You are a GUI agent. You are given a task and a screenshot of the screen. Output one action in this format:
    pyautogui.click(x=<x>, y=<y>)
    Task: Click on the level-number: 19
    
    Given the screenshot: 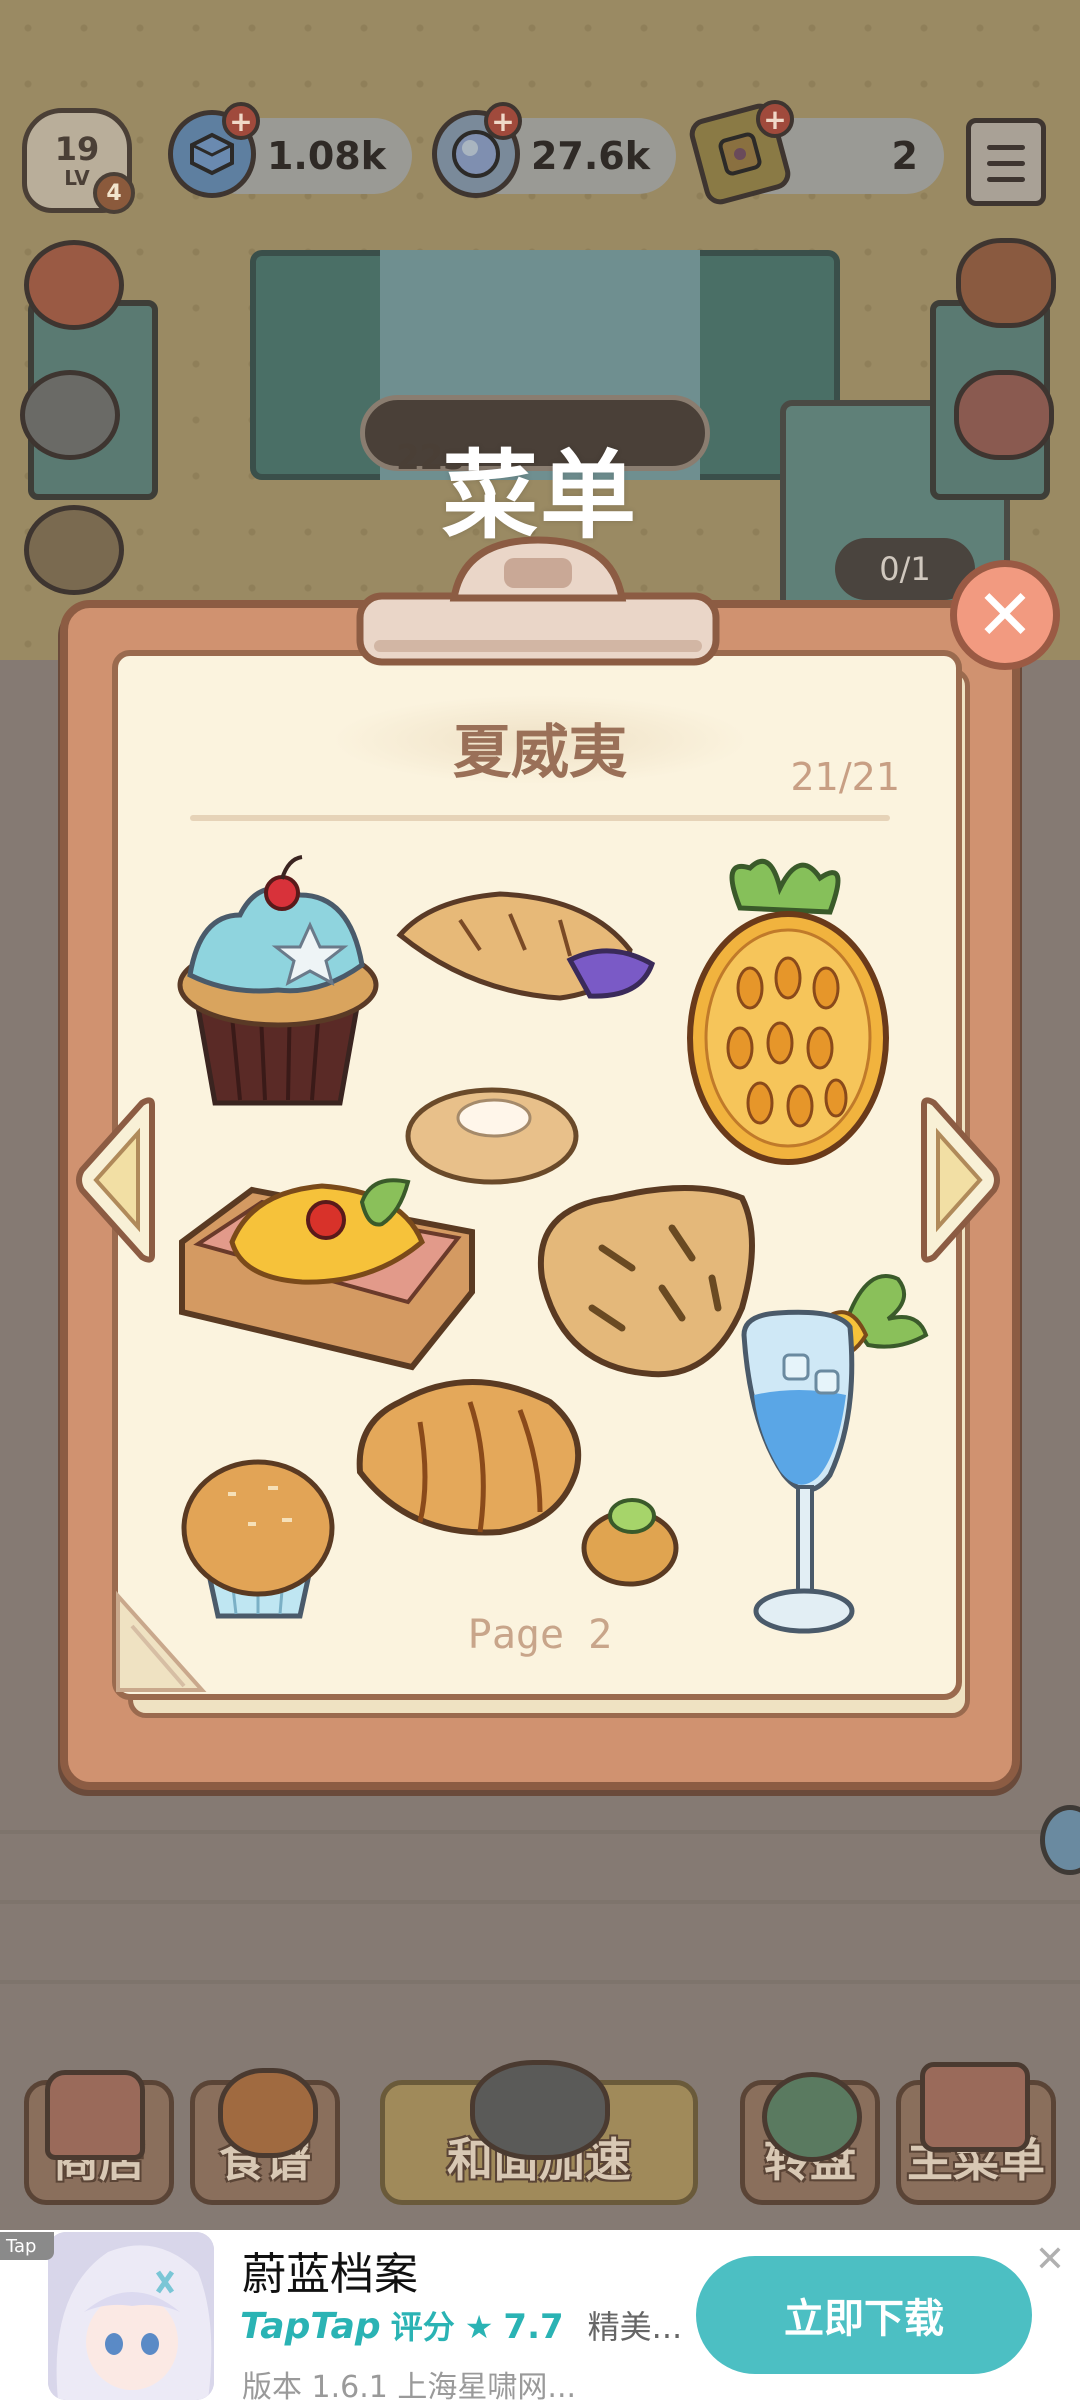 What is the action you would take?
    pyautogui.click(x=77, y=148)
    